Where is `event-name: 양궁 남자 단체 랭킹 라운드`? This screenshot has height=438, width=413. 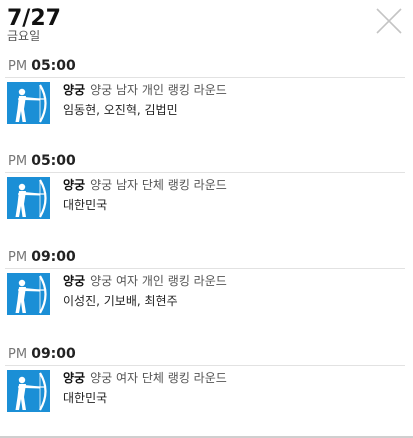 event-name: 양궁 남자 단체 랭킹 라운드 is located at coordinates (158, 185).